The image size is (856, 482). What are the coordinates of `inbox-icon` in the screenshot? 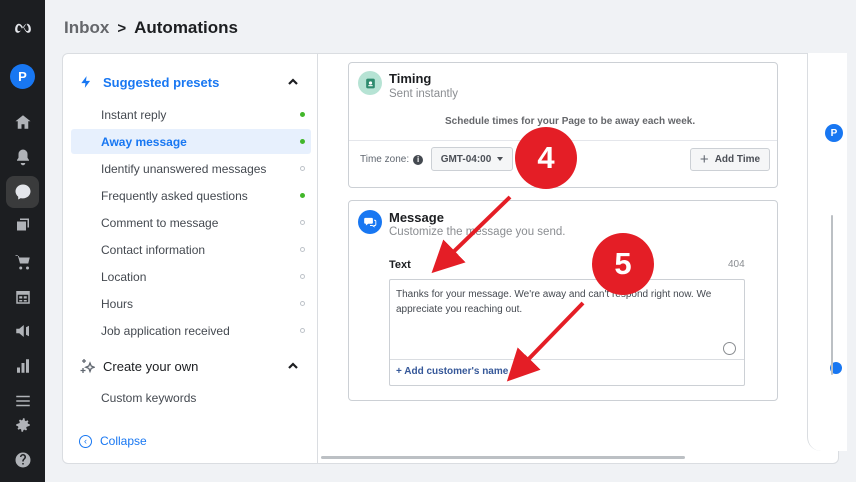 It's located at (22, 192).